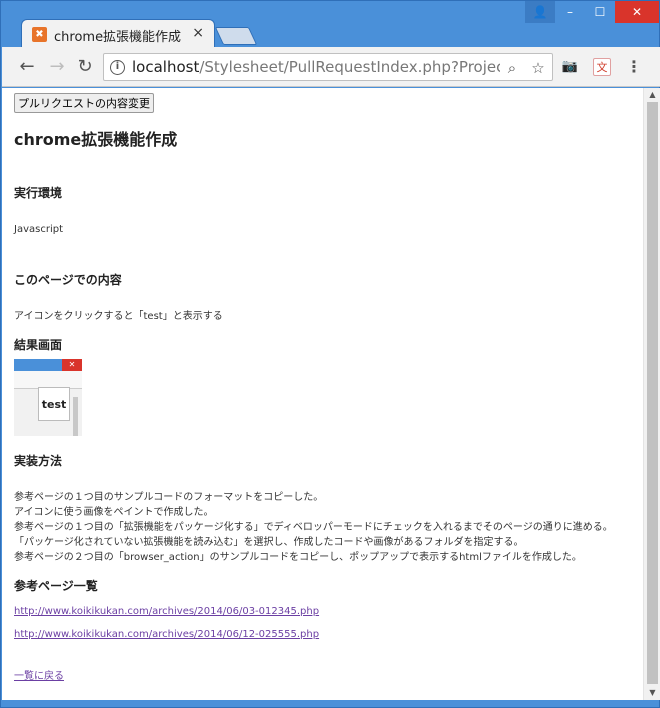  What do you see at coordinates (320, 674) in the screenshot?
I see `back-to-list-link: 一覧に戻る` at bounding box center [320, 674].